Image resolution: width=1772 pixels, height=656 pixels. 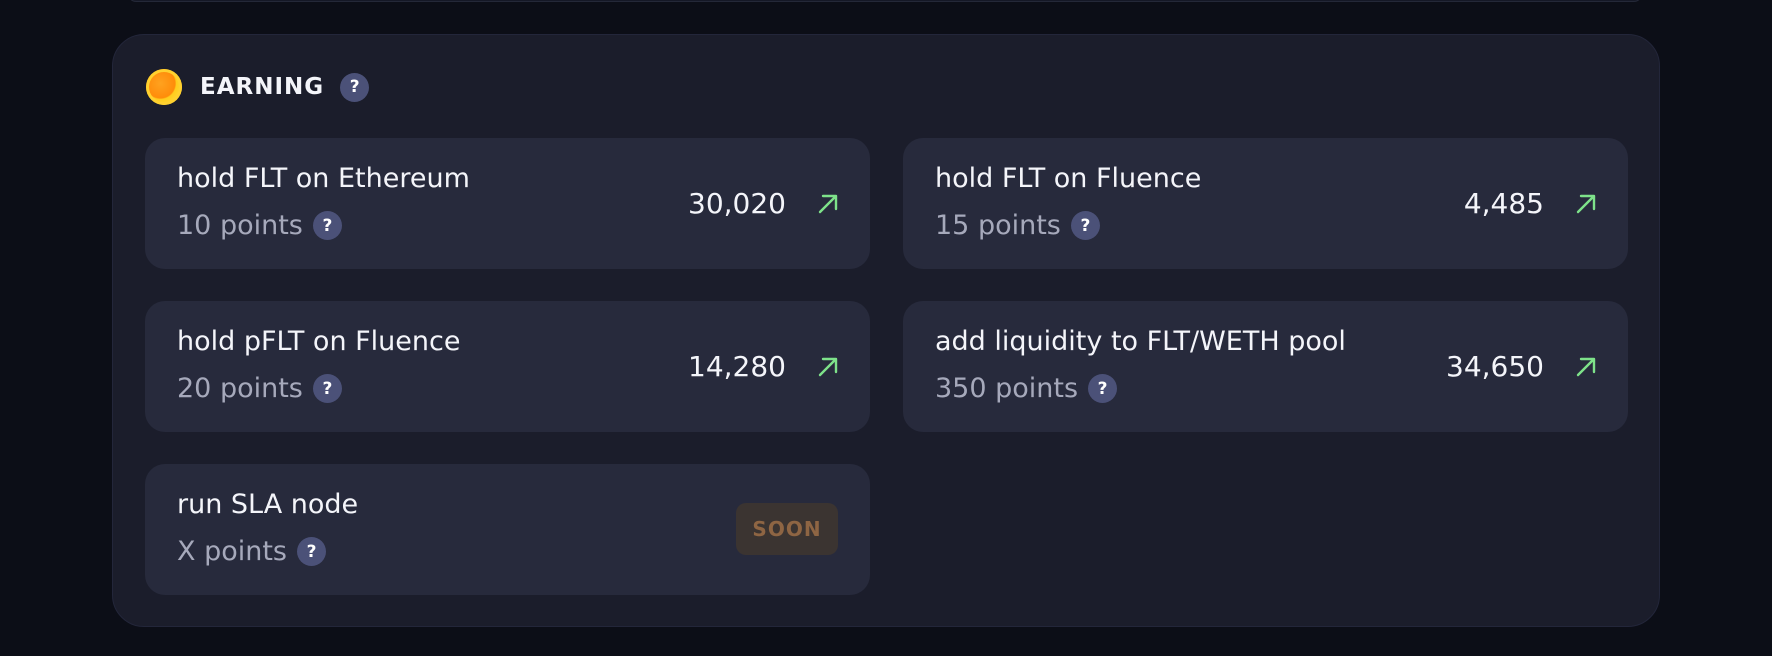 I want to click on card-points: 15 points ?, so click(x=1017, y=225).